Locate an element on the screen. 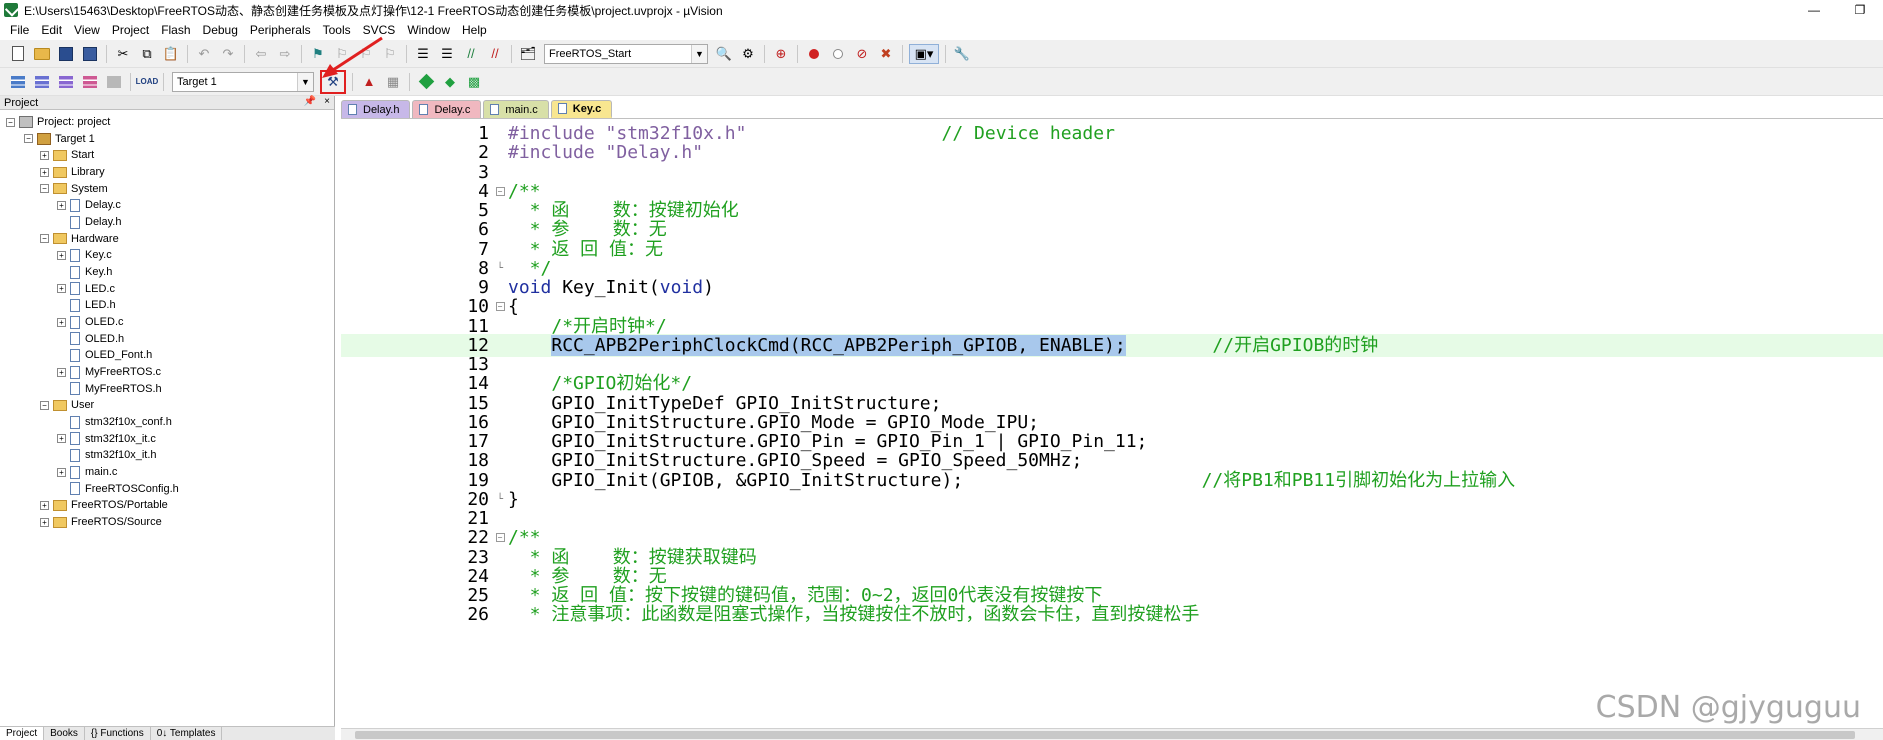 This screenshot has height=740, width=1883. tab-key-c: Key.c is located at coordinates (581, 109).